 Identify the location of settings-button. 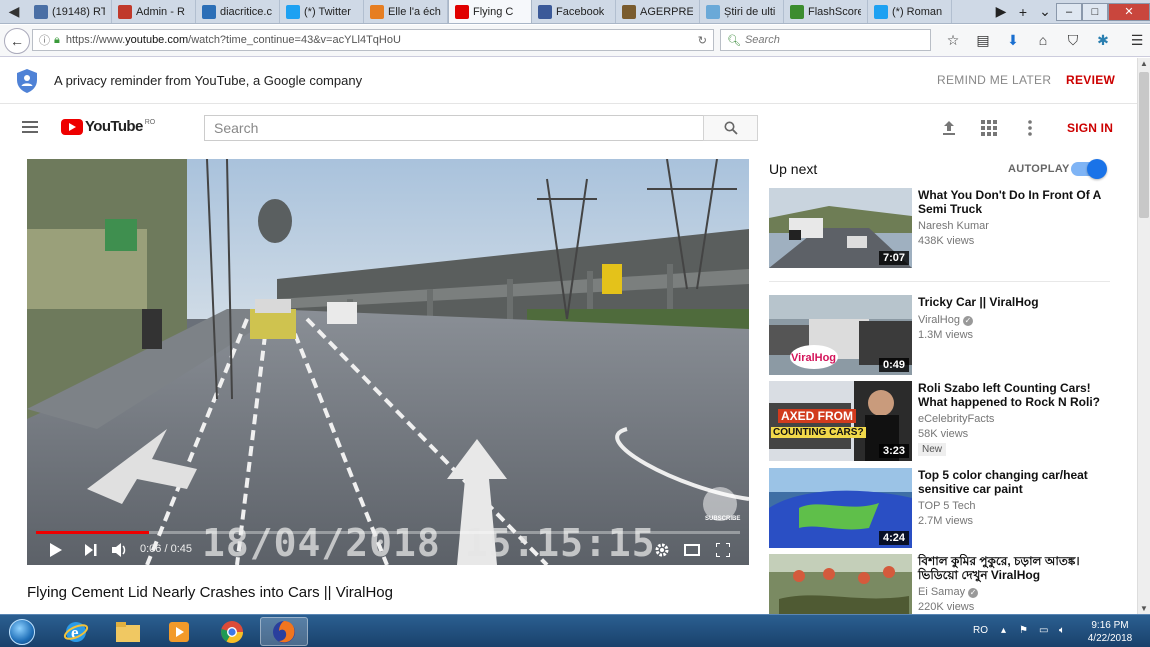
(662, 550).